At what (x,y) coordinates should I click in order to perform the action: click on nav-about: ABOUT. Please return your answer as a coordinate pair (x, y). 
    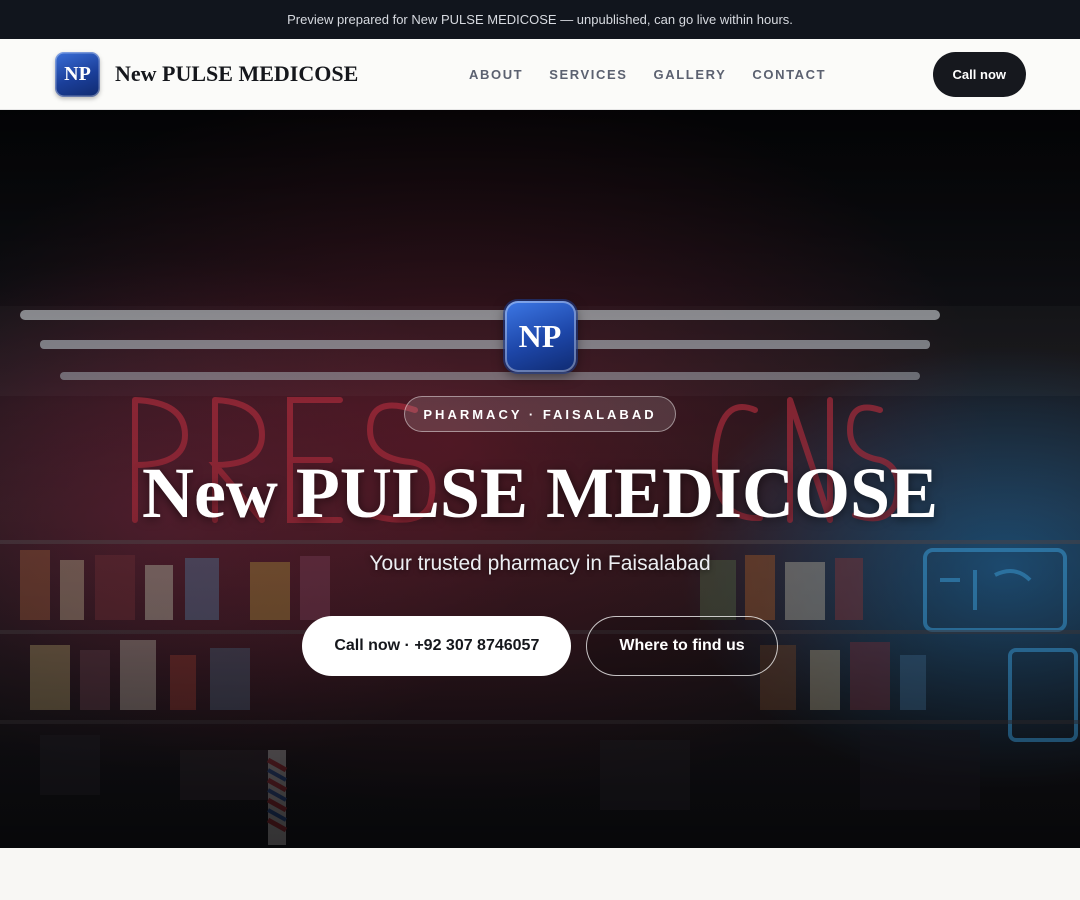
    Looking at the image, I should click on (496, 74).